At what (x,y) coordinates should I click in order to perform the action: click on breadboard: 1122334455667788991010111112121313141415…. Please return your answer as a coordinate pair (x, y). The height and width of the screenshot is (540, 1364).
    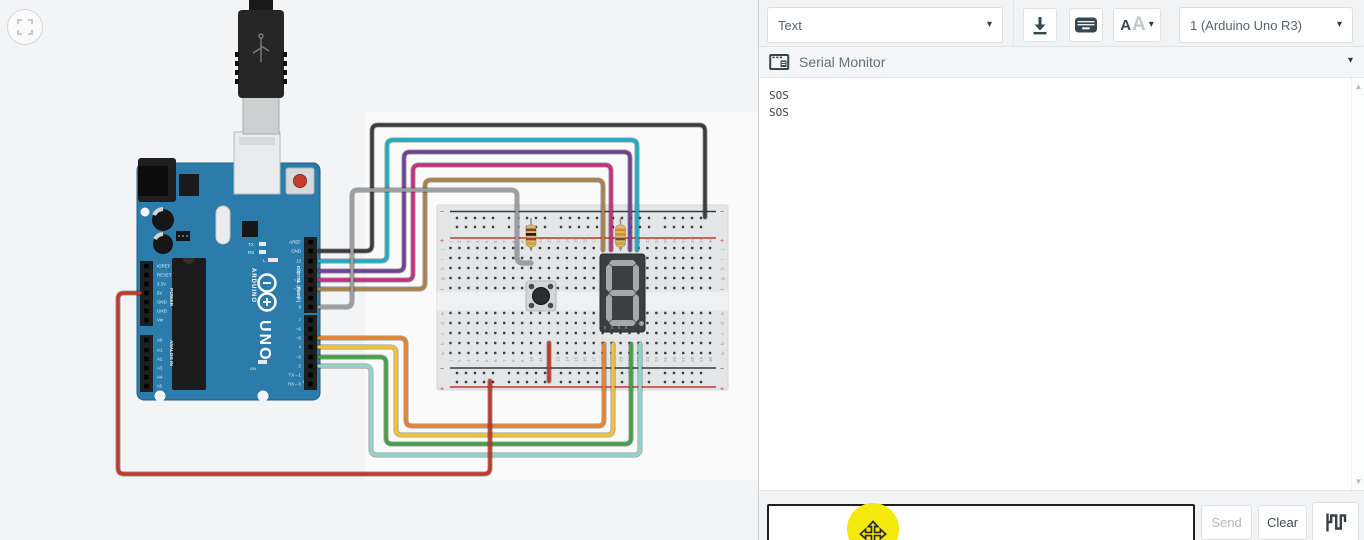
    Looking at the image, I should click on (582, 298).